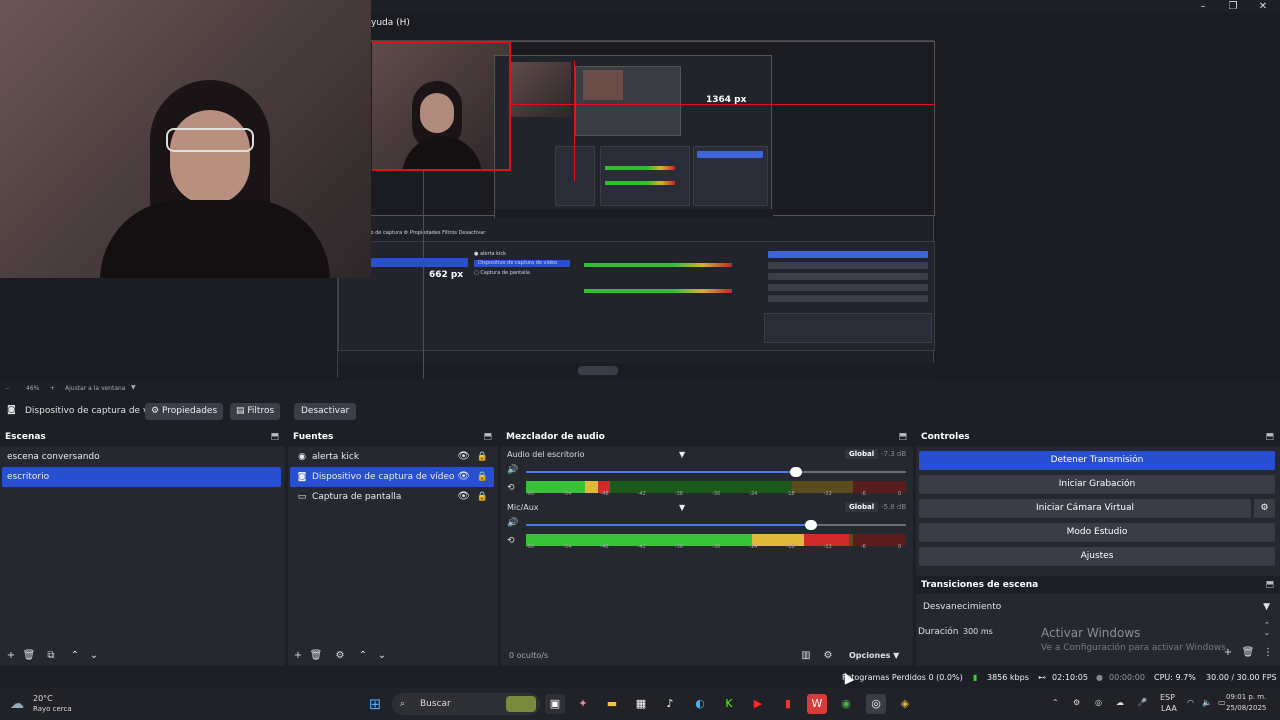 The image size is (1280, 720). What do you see at coordinates (1246, 708) in the screenshot?
I see `clock-date: 25/08/2025` at bounding box center [1246, 708].